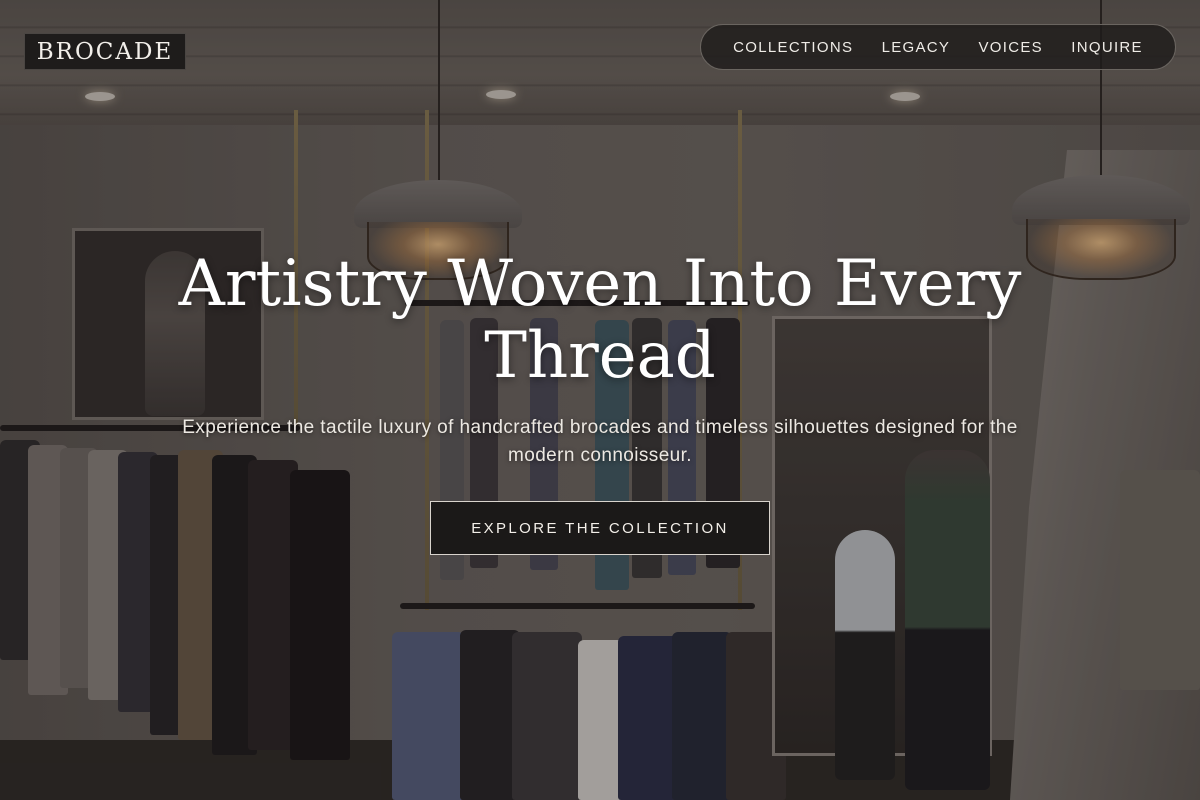  What do you see at coordinates (793, 47) in the screenshot?
I see `nav-item-collections: COLLECTIONS` at bounding box center [793, 47].